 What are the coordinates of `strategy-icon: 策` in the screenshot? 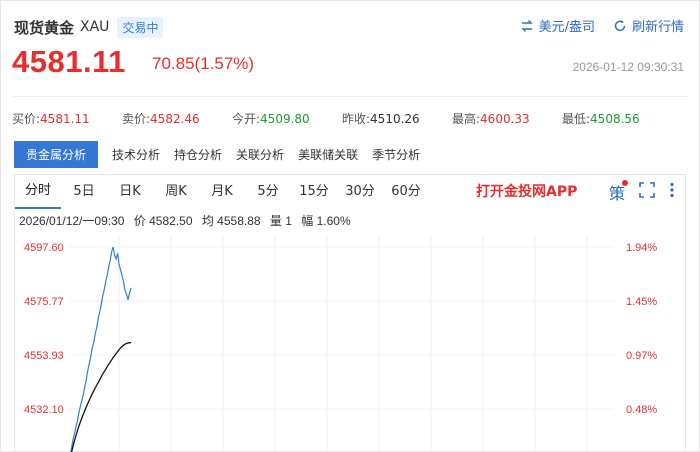 It's located at (618, 192).